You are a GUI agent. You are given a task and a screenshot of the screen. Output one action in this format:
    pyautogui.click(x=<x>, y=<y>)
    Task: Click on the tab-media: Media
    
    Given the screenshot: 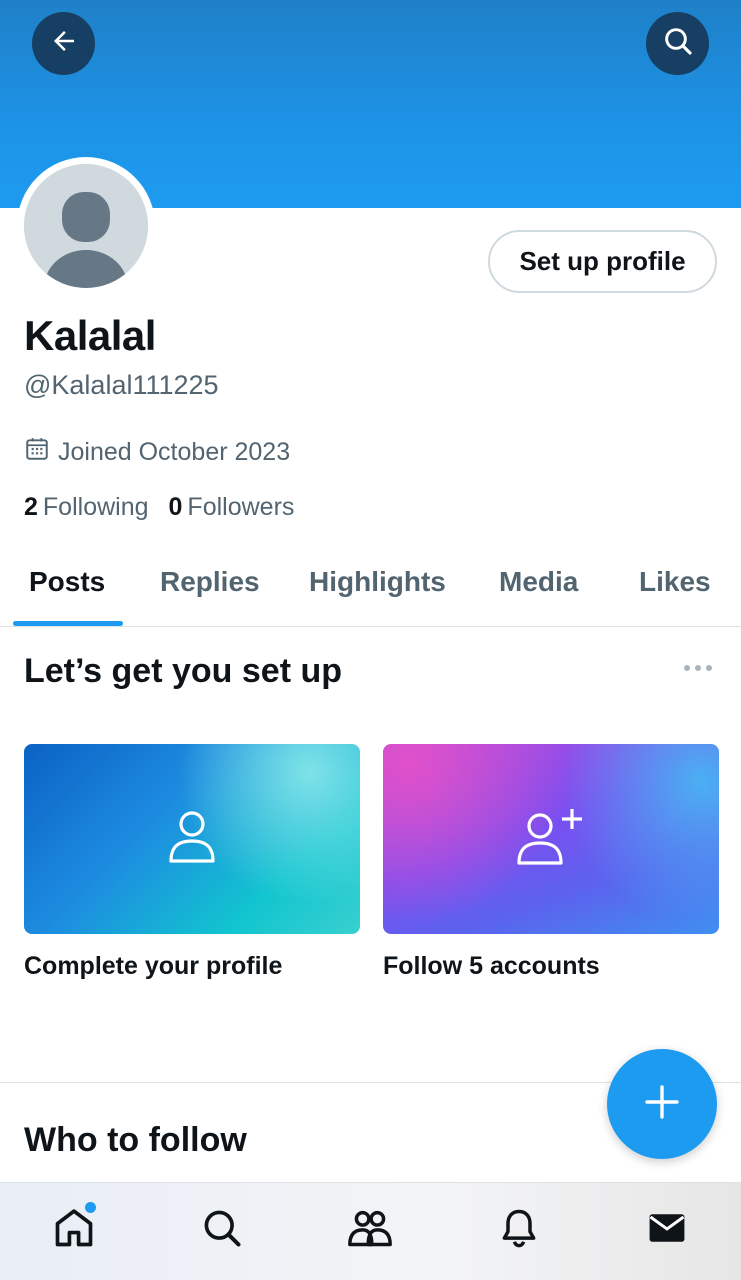 What is the action you would take?
    pyautogui.click(x=538, y=582)
    